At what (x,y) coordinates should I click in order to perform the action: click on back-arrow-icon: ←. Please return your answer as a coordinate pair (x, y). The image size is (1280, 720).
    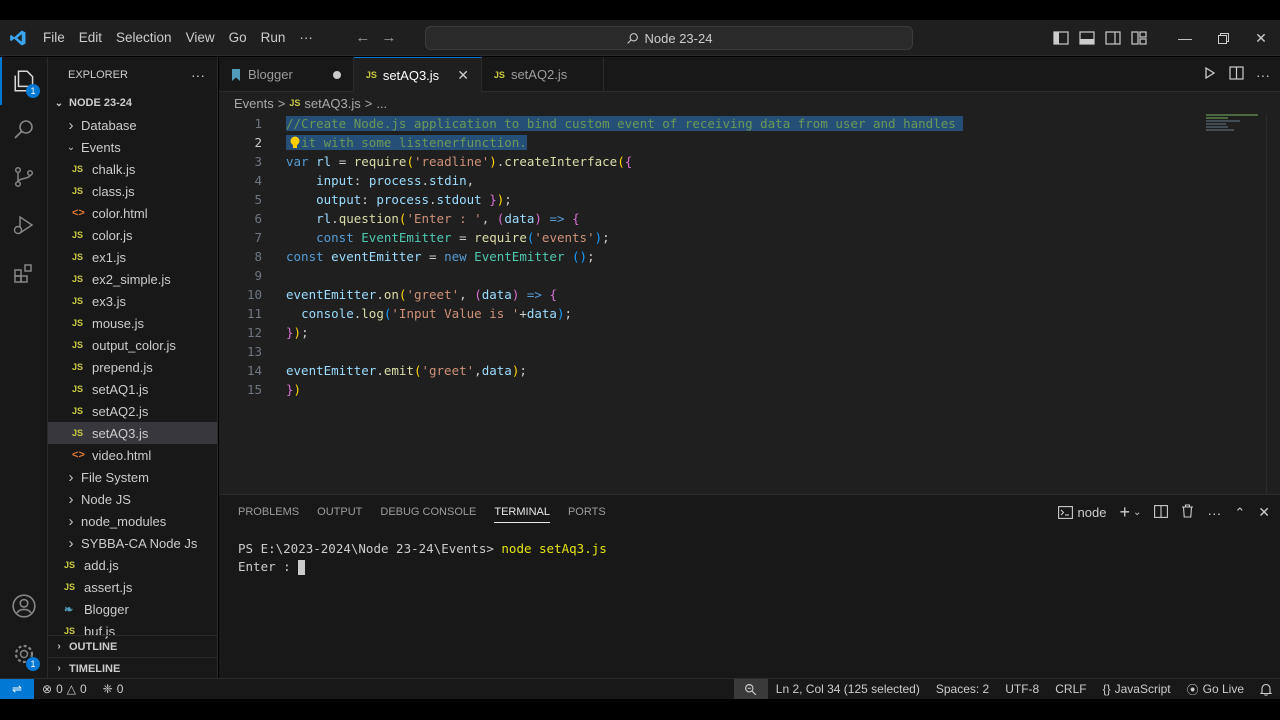
    Looking at the image, I should click on (363, 37).